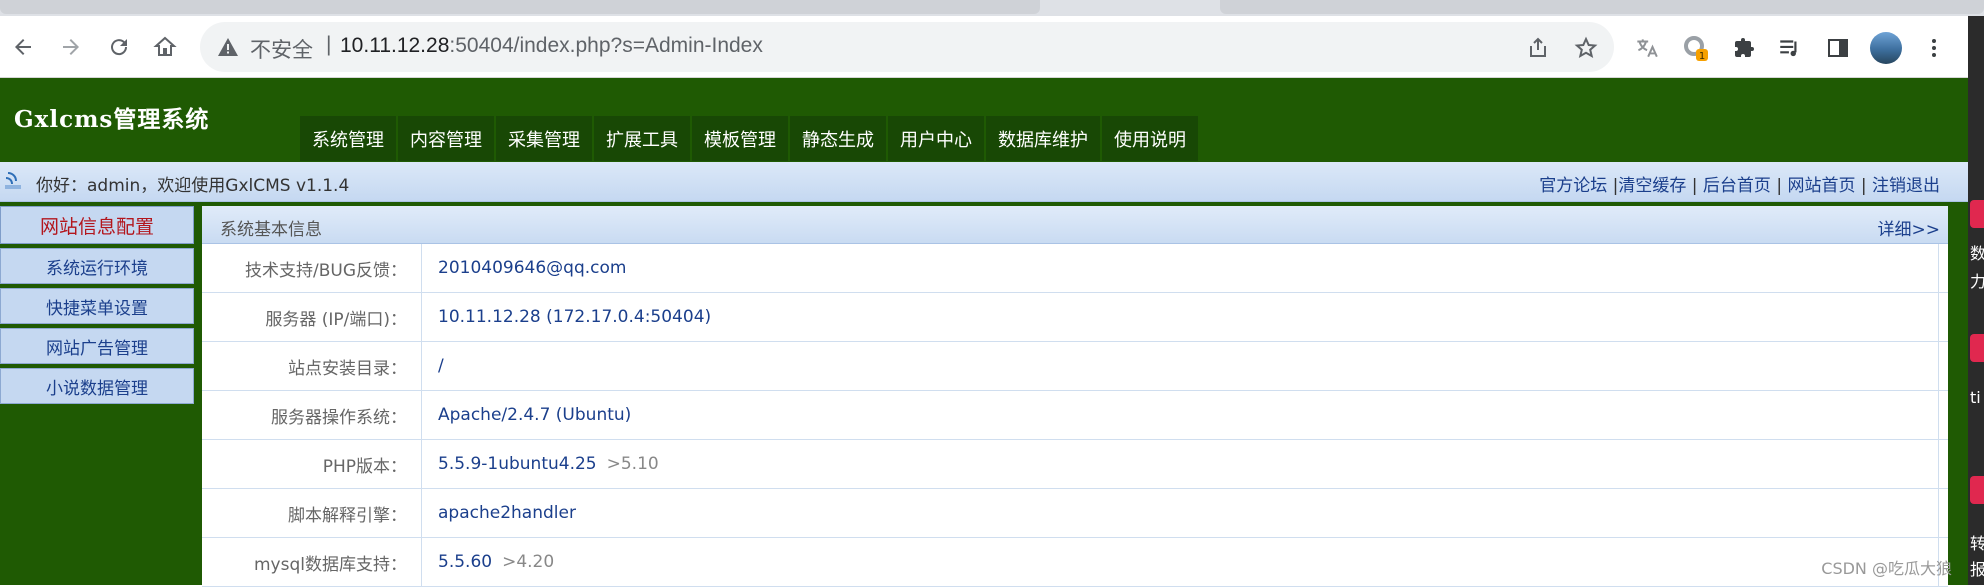 This screenshot has height=587, width=1984. What do you see at coordinates (528, 562) in the screenshot?
I see `row-note: >4.20` at bounding box center [528, 562].